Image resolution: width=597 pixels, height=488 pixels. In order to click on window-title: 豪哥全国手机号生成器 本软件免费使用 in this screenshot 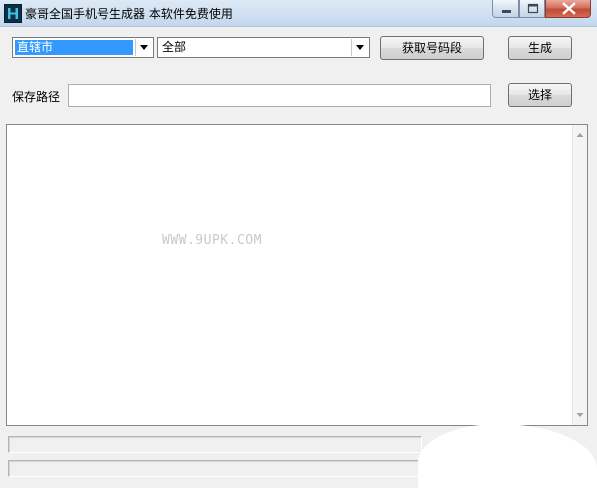, I will do `click(129, 14)`.